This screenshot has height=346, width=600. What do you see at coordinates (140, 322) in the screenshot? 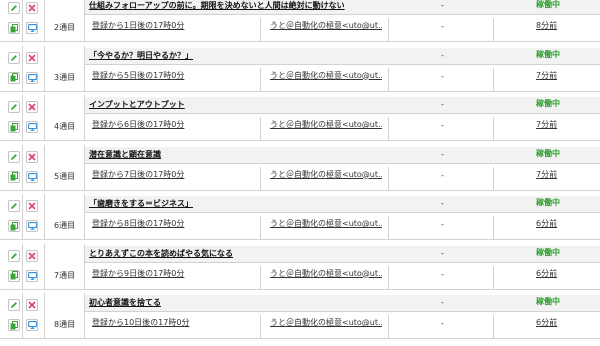
I see `send-timing-link: 登録から10日後の17時0分` at bounding box center [140, 322].